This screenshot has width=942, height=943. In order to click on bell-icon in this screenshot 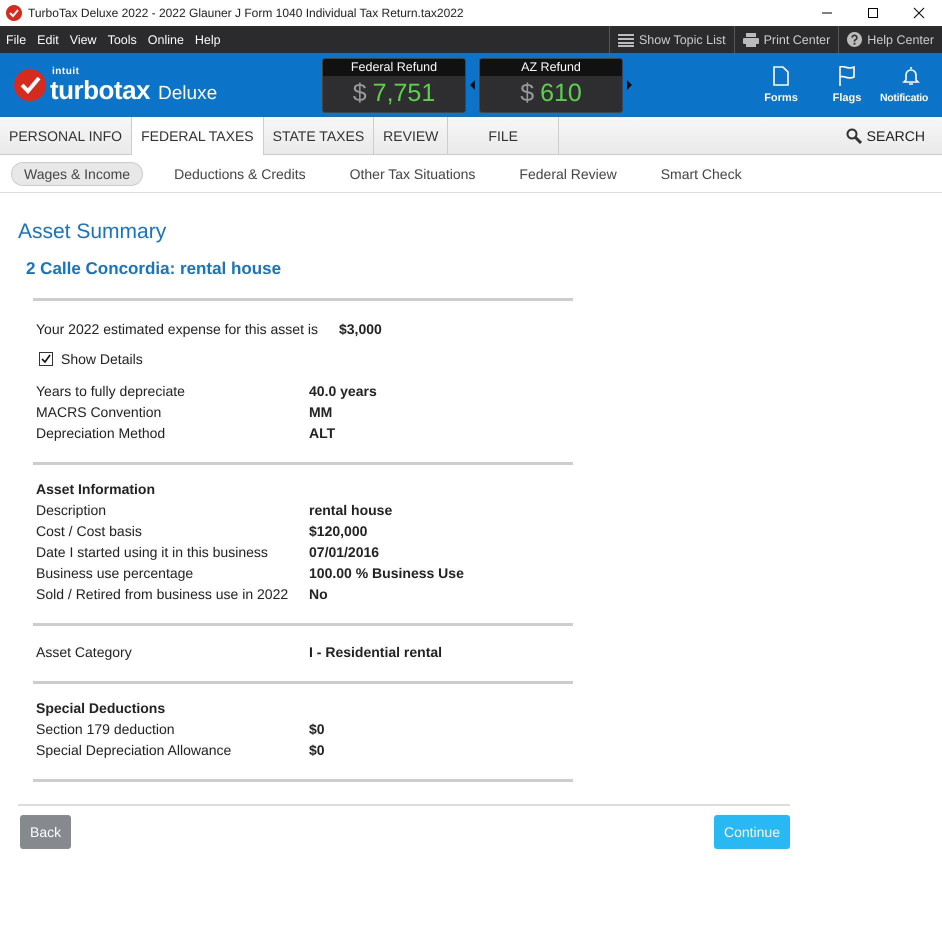, I will do `click(911, 76)`.